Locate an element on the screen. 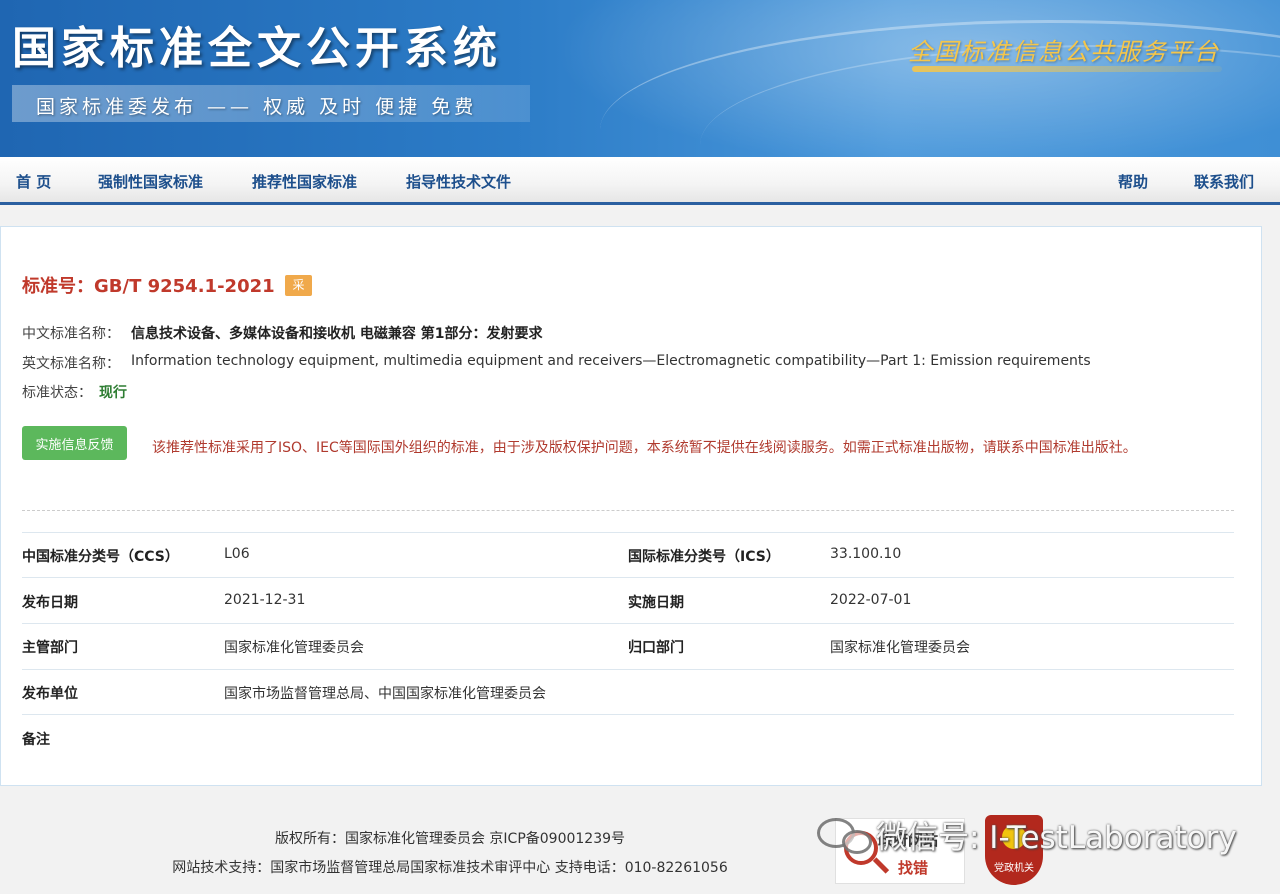 This screenshot has height=894, width=1280. wechat-icon-secondary is located at coordinates (857, 842).